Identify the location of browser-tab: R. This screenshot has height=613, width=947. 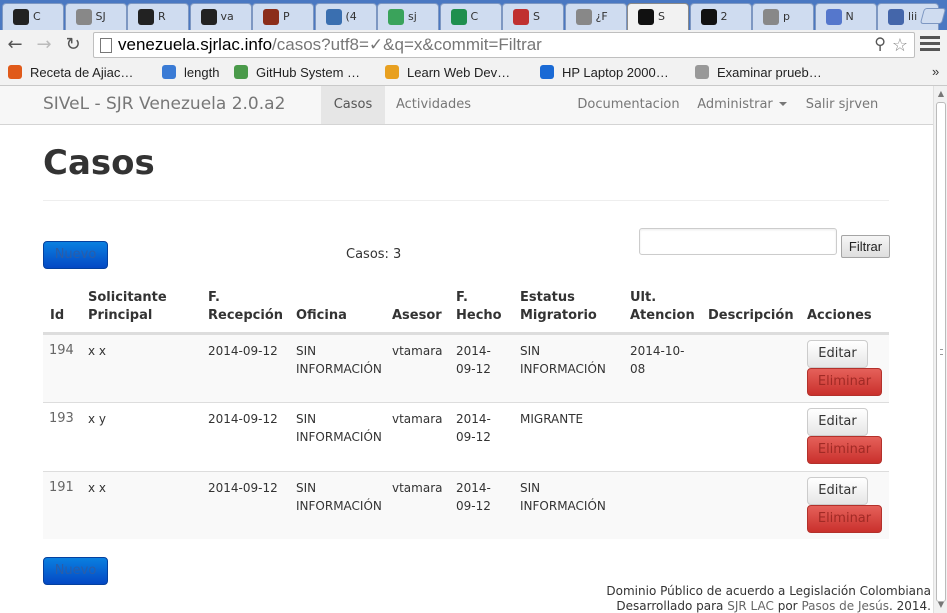
(158, 16).